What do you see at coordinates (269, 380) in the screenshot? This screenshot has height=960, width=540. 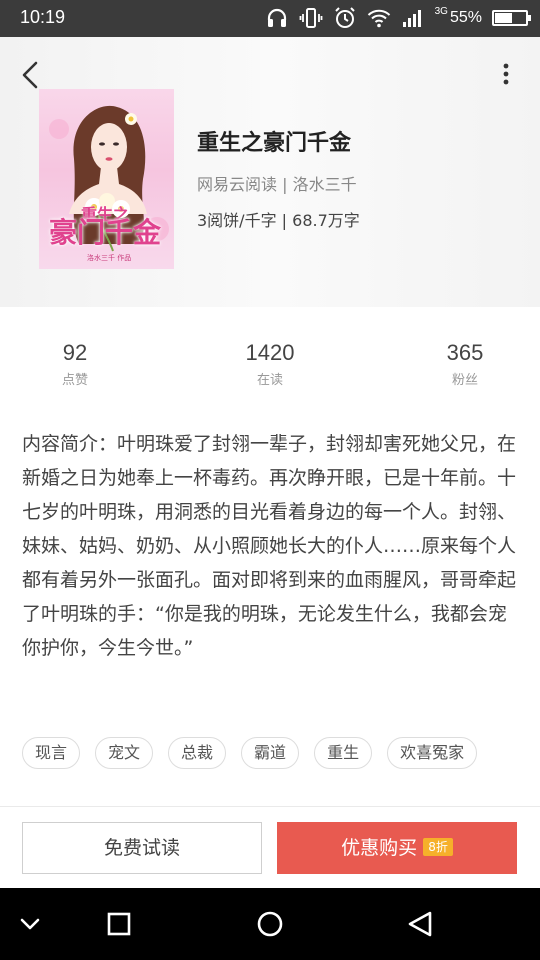 I see `stat-label: 在读` at bounding box center [269, 380].